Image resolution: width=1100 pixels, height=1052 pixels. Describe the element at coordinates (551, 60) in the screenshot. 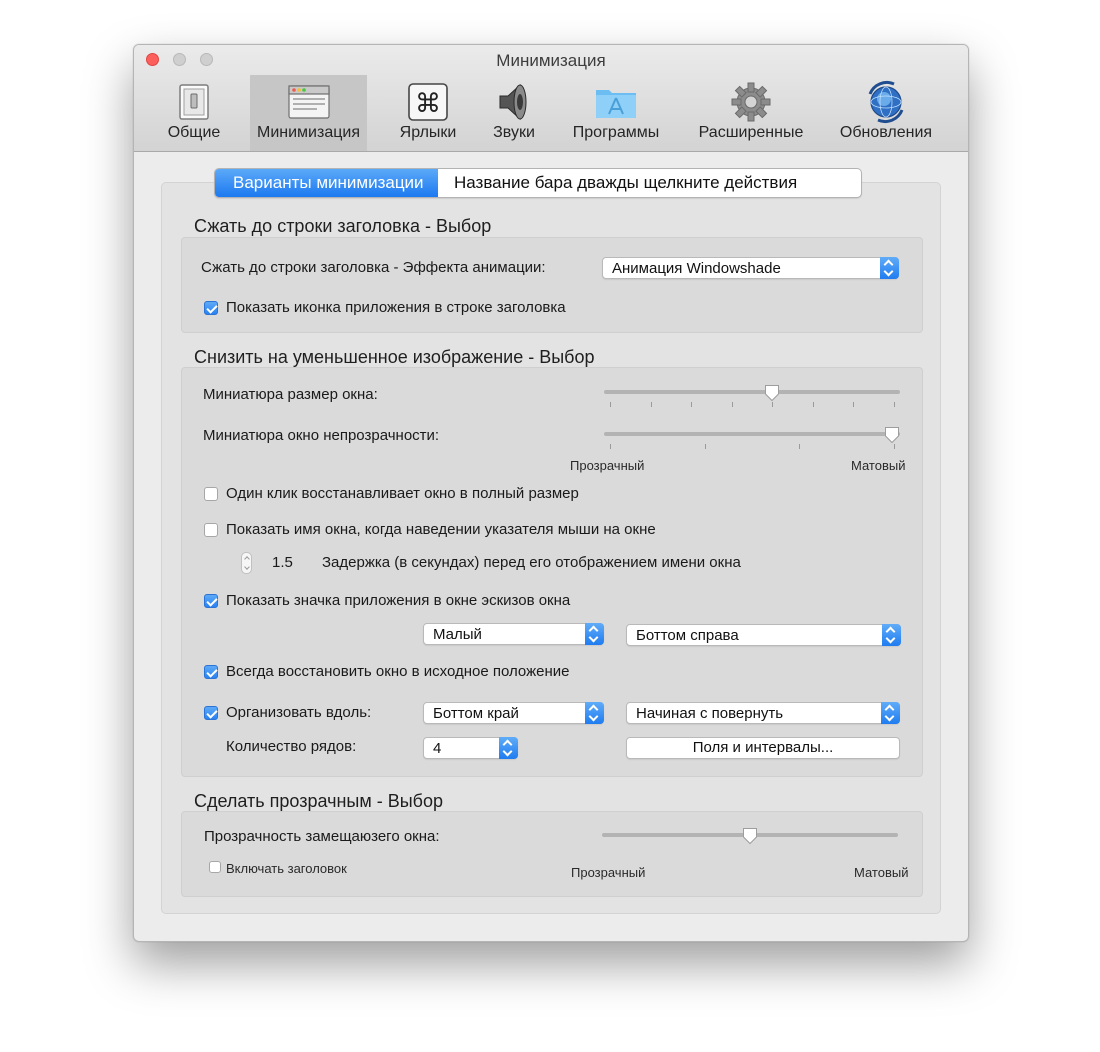

I see `window-title: Минимизация` at that location.